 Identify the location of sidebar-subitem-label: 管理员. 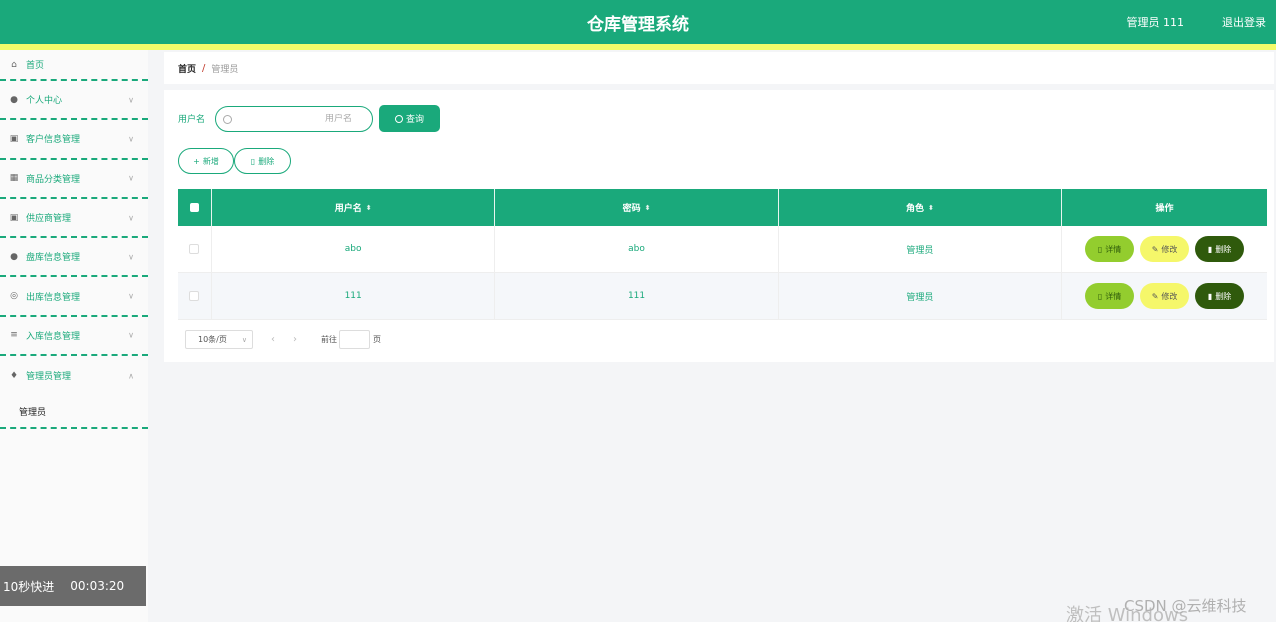
(33, 412).